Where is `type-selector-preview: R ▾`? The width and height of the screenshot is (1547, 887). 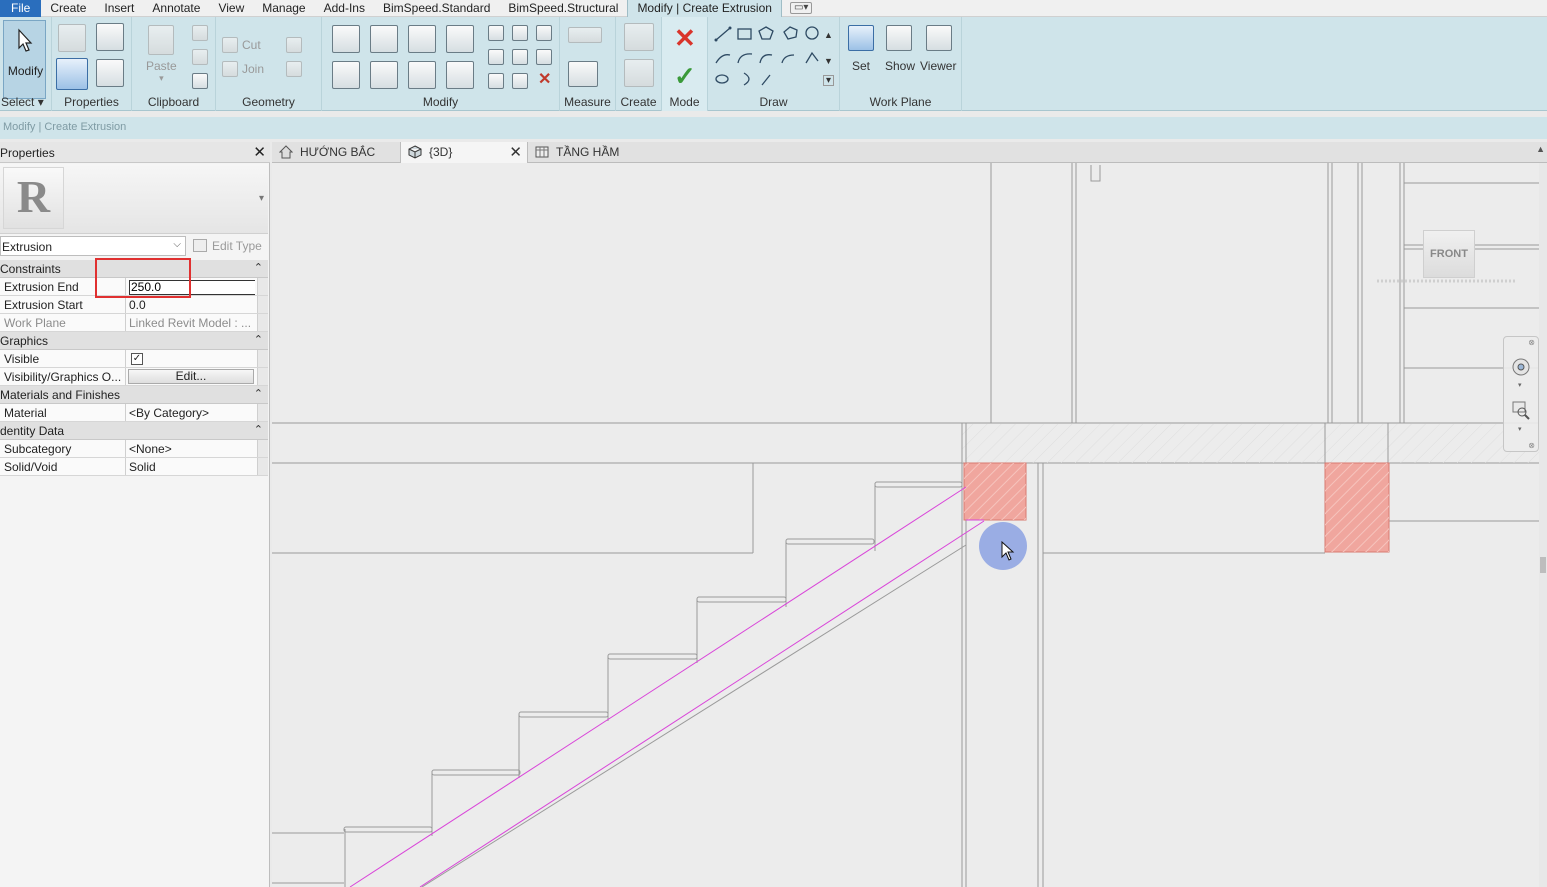
type-selector-preview: R ▾ is located at coordinates (134, 199).